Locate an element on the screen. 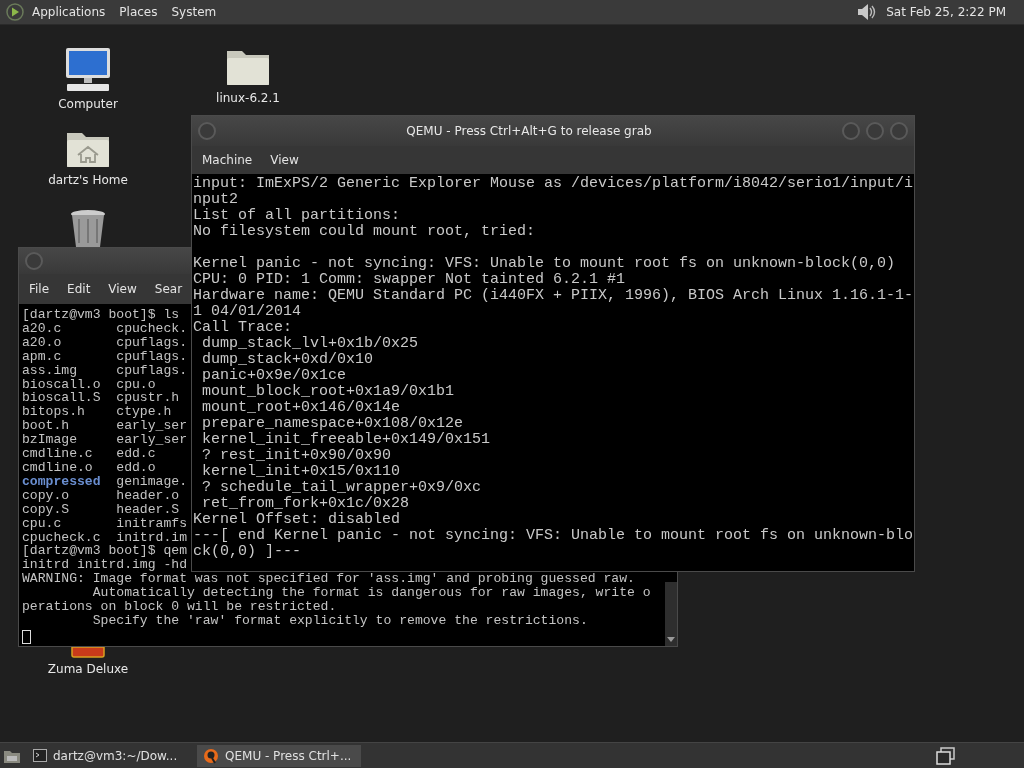 Image resolution: width=1024 pixels, height=768 pixels. file-name: copy.o is located at coordinates (46, 495).